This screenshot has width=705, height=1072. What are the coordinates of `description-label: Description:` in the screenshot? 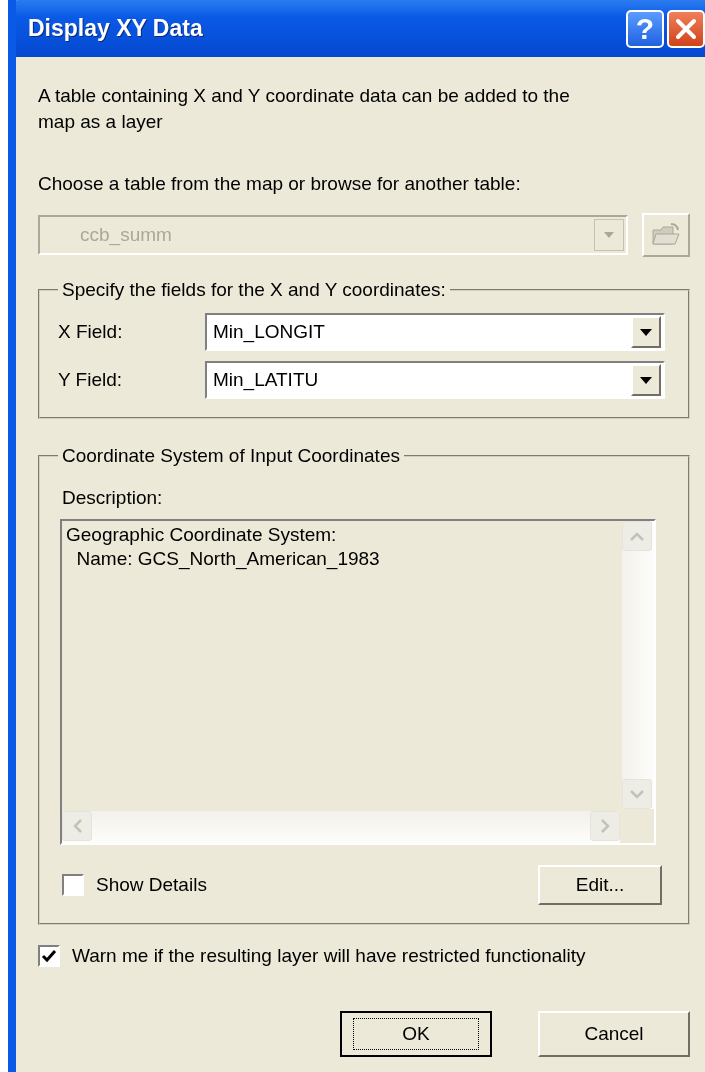 It's located at (113, 498).